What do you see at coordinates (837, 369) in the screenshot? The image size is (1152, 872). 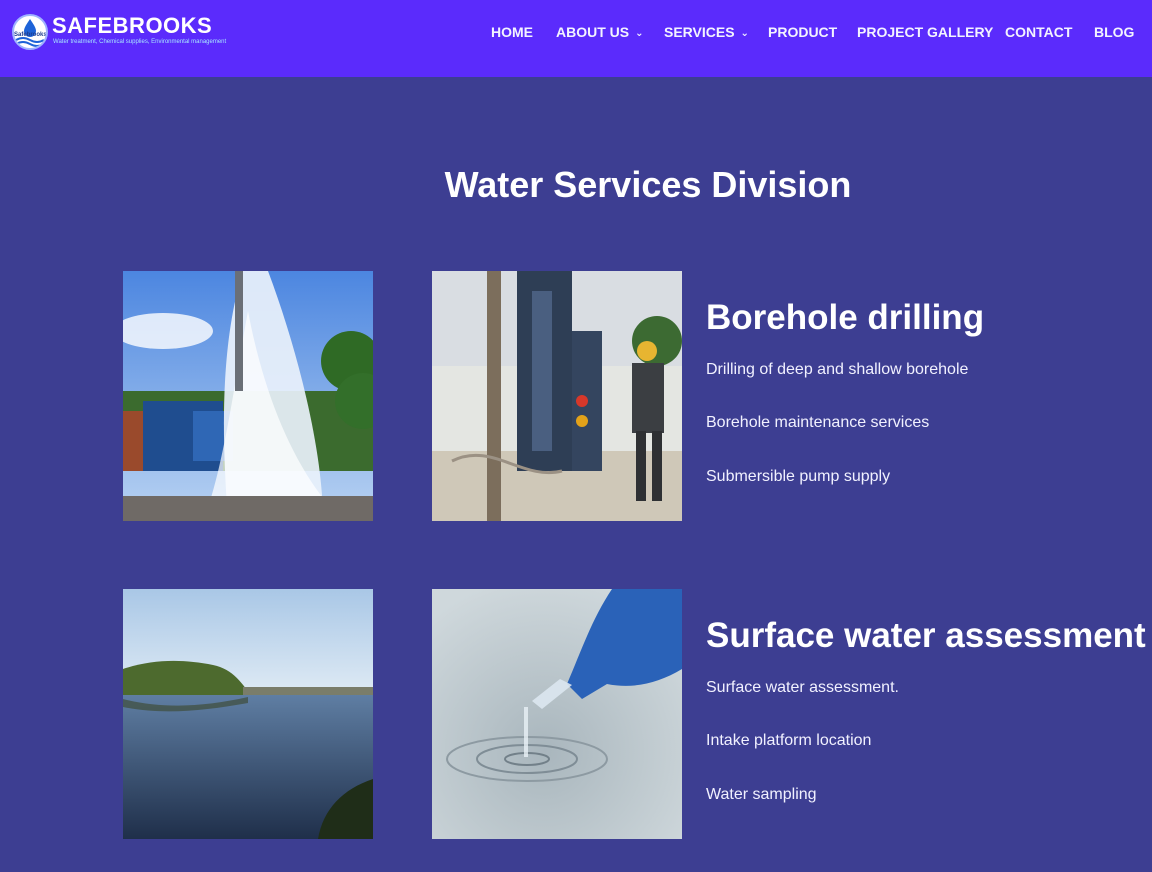 I see `service-item: Drilling of deep and shallow borehole` at bounding box center [837, 369].